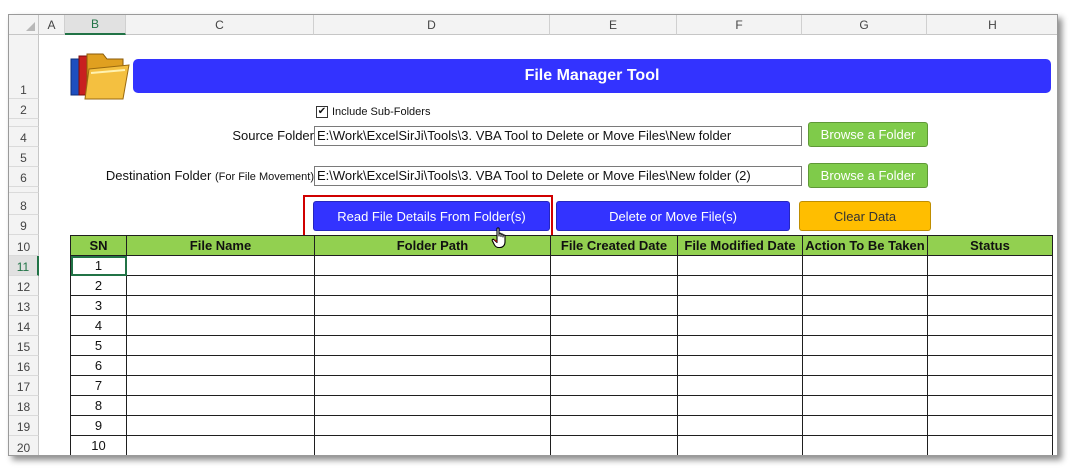 This screenshot has height=472, width=1075. Describe the element at coordinates (24, 326) in the screenshot. I see `row-header-14: 14` at that location.